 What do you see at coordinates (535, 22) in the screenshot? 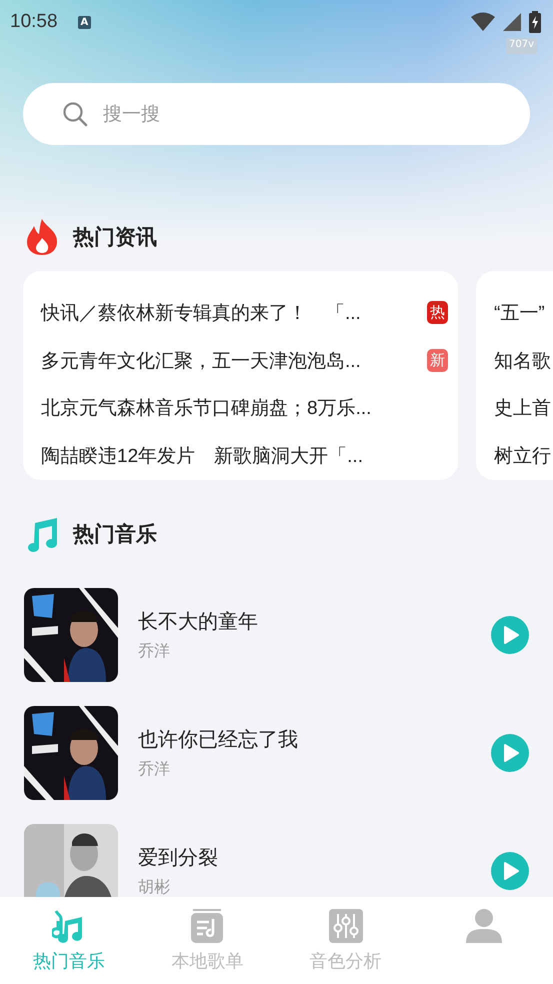
I see `battery-icon` at bounding box center [535, 22].